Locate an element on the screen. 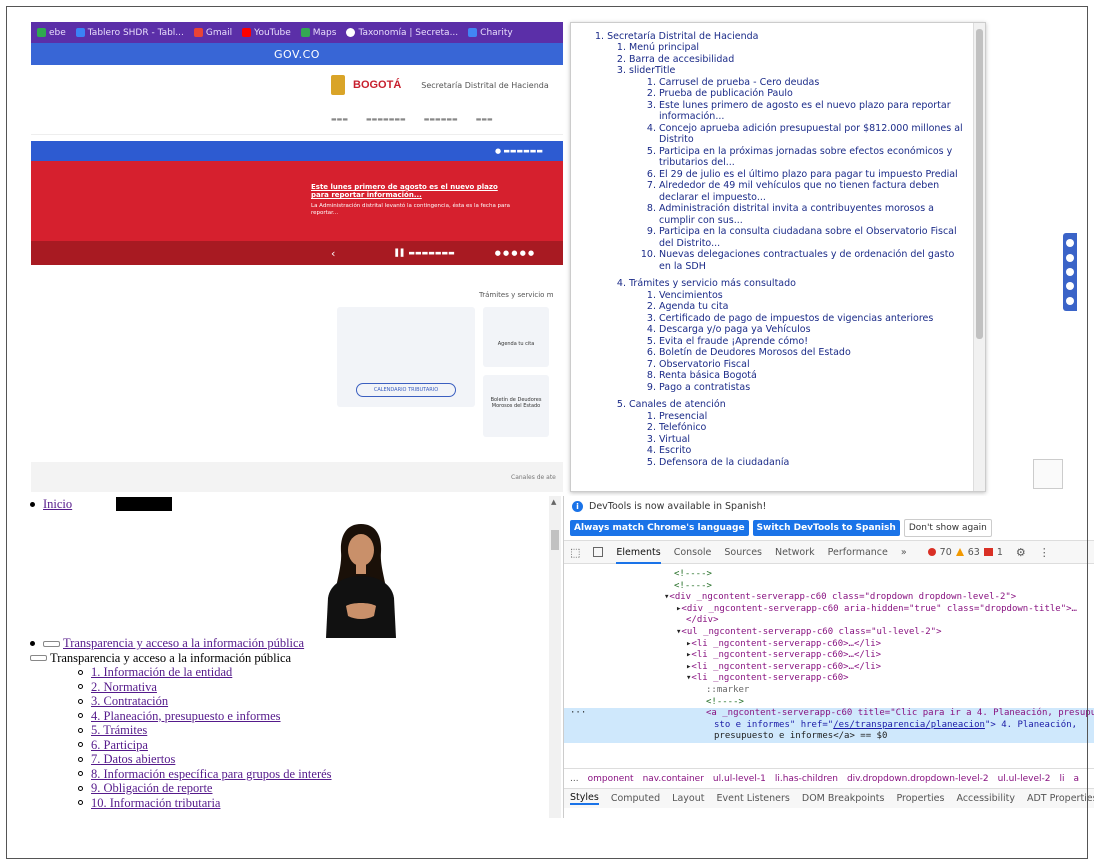 The image size is (1094, 865). pause-carousel-button: ▌▌ ▬▬▬▬▬▬▬ is located at coordinates (424, 253).